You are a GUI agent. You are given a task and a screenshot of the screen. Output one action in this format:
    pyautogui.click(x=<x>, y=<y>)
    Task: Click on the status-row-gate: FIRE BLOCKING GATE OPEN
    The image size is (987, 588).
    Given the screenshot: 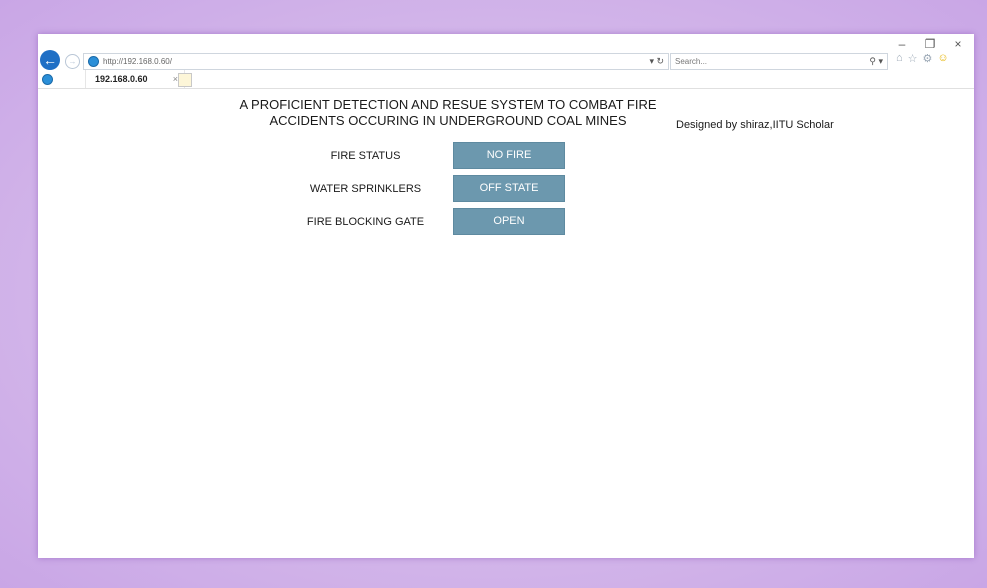 What is the action you would take?
    pyautogui.click(x=421, y=221)
    